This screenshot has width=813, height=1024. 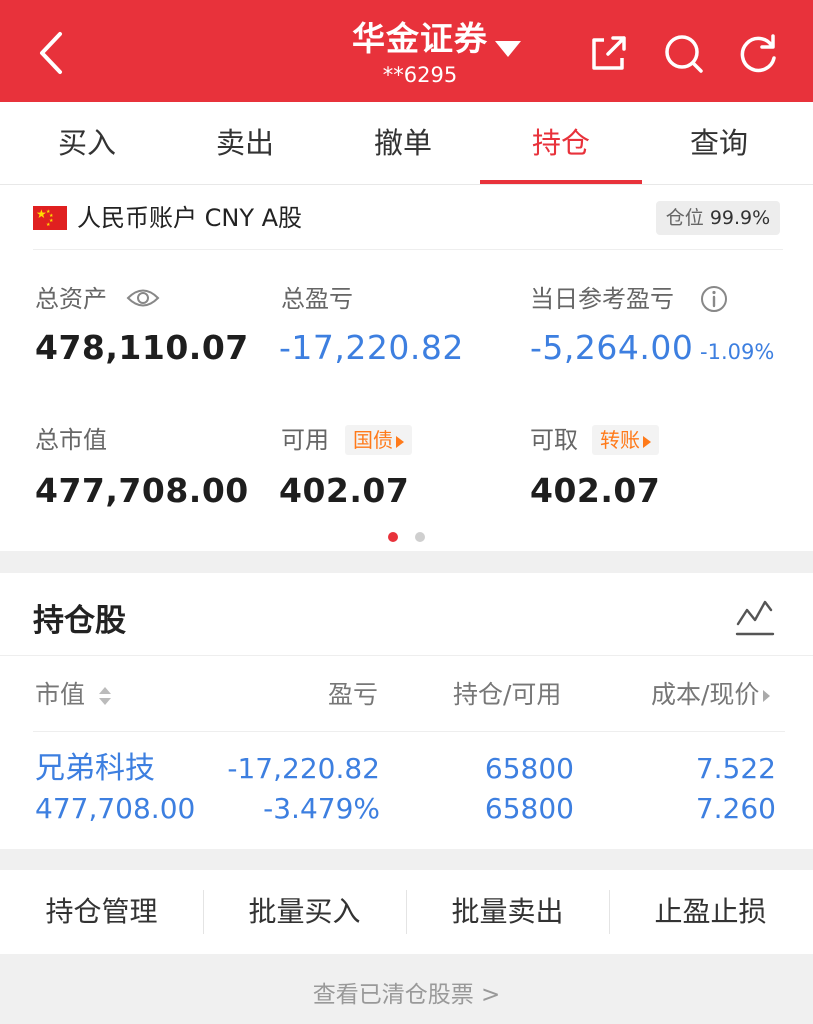 I want to click on refresh-icon, so click(x=758, y=54).